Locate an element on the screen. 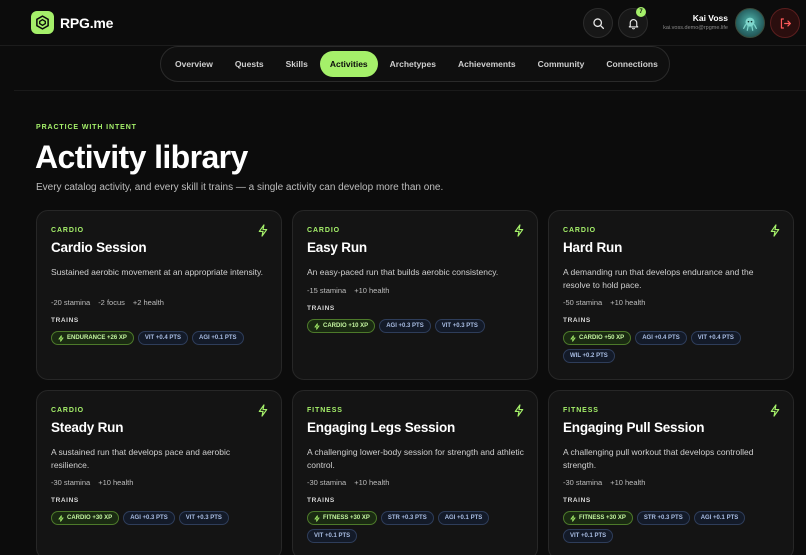  tab-overview: Overview is located at coordinates (194, 64).